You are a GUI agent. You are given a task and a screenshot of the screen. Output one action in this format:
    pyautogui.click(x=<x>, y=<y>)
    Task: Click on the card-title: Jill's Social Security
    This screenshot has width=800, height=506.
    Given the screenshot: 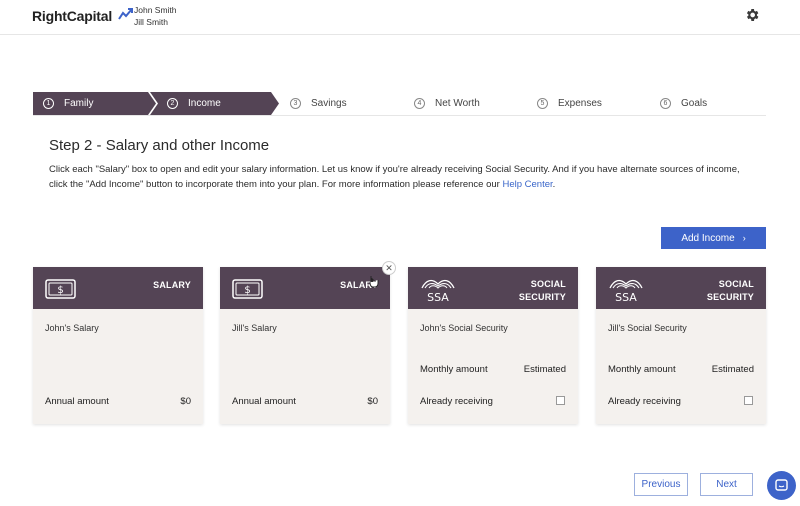 What is the action you would take?
    pyautogui.click(x=647, y=328)
    